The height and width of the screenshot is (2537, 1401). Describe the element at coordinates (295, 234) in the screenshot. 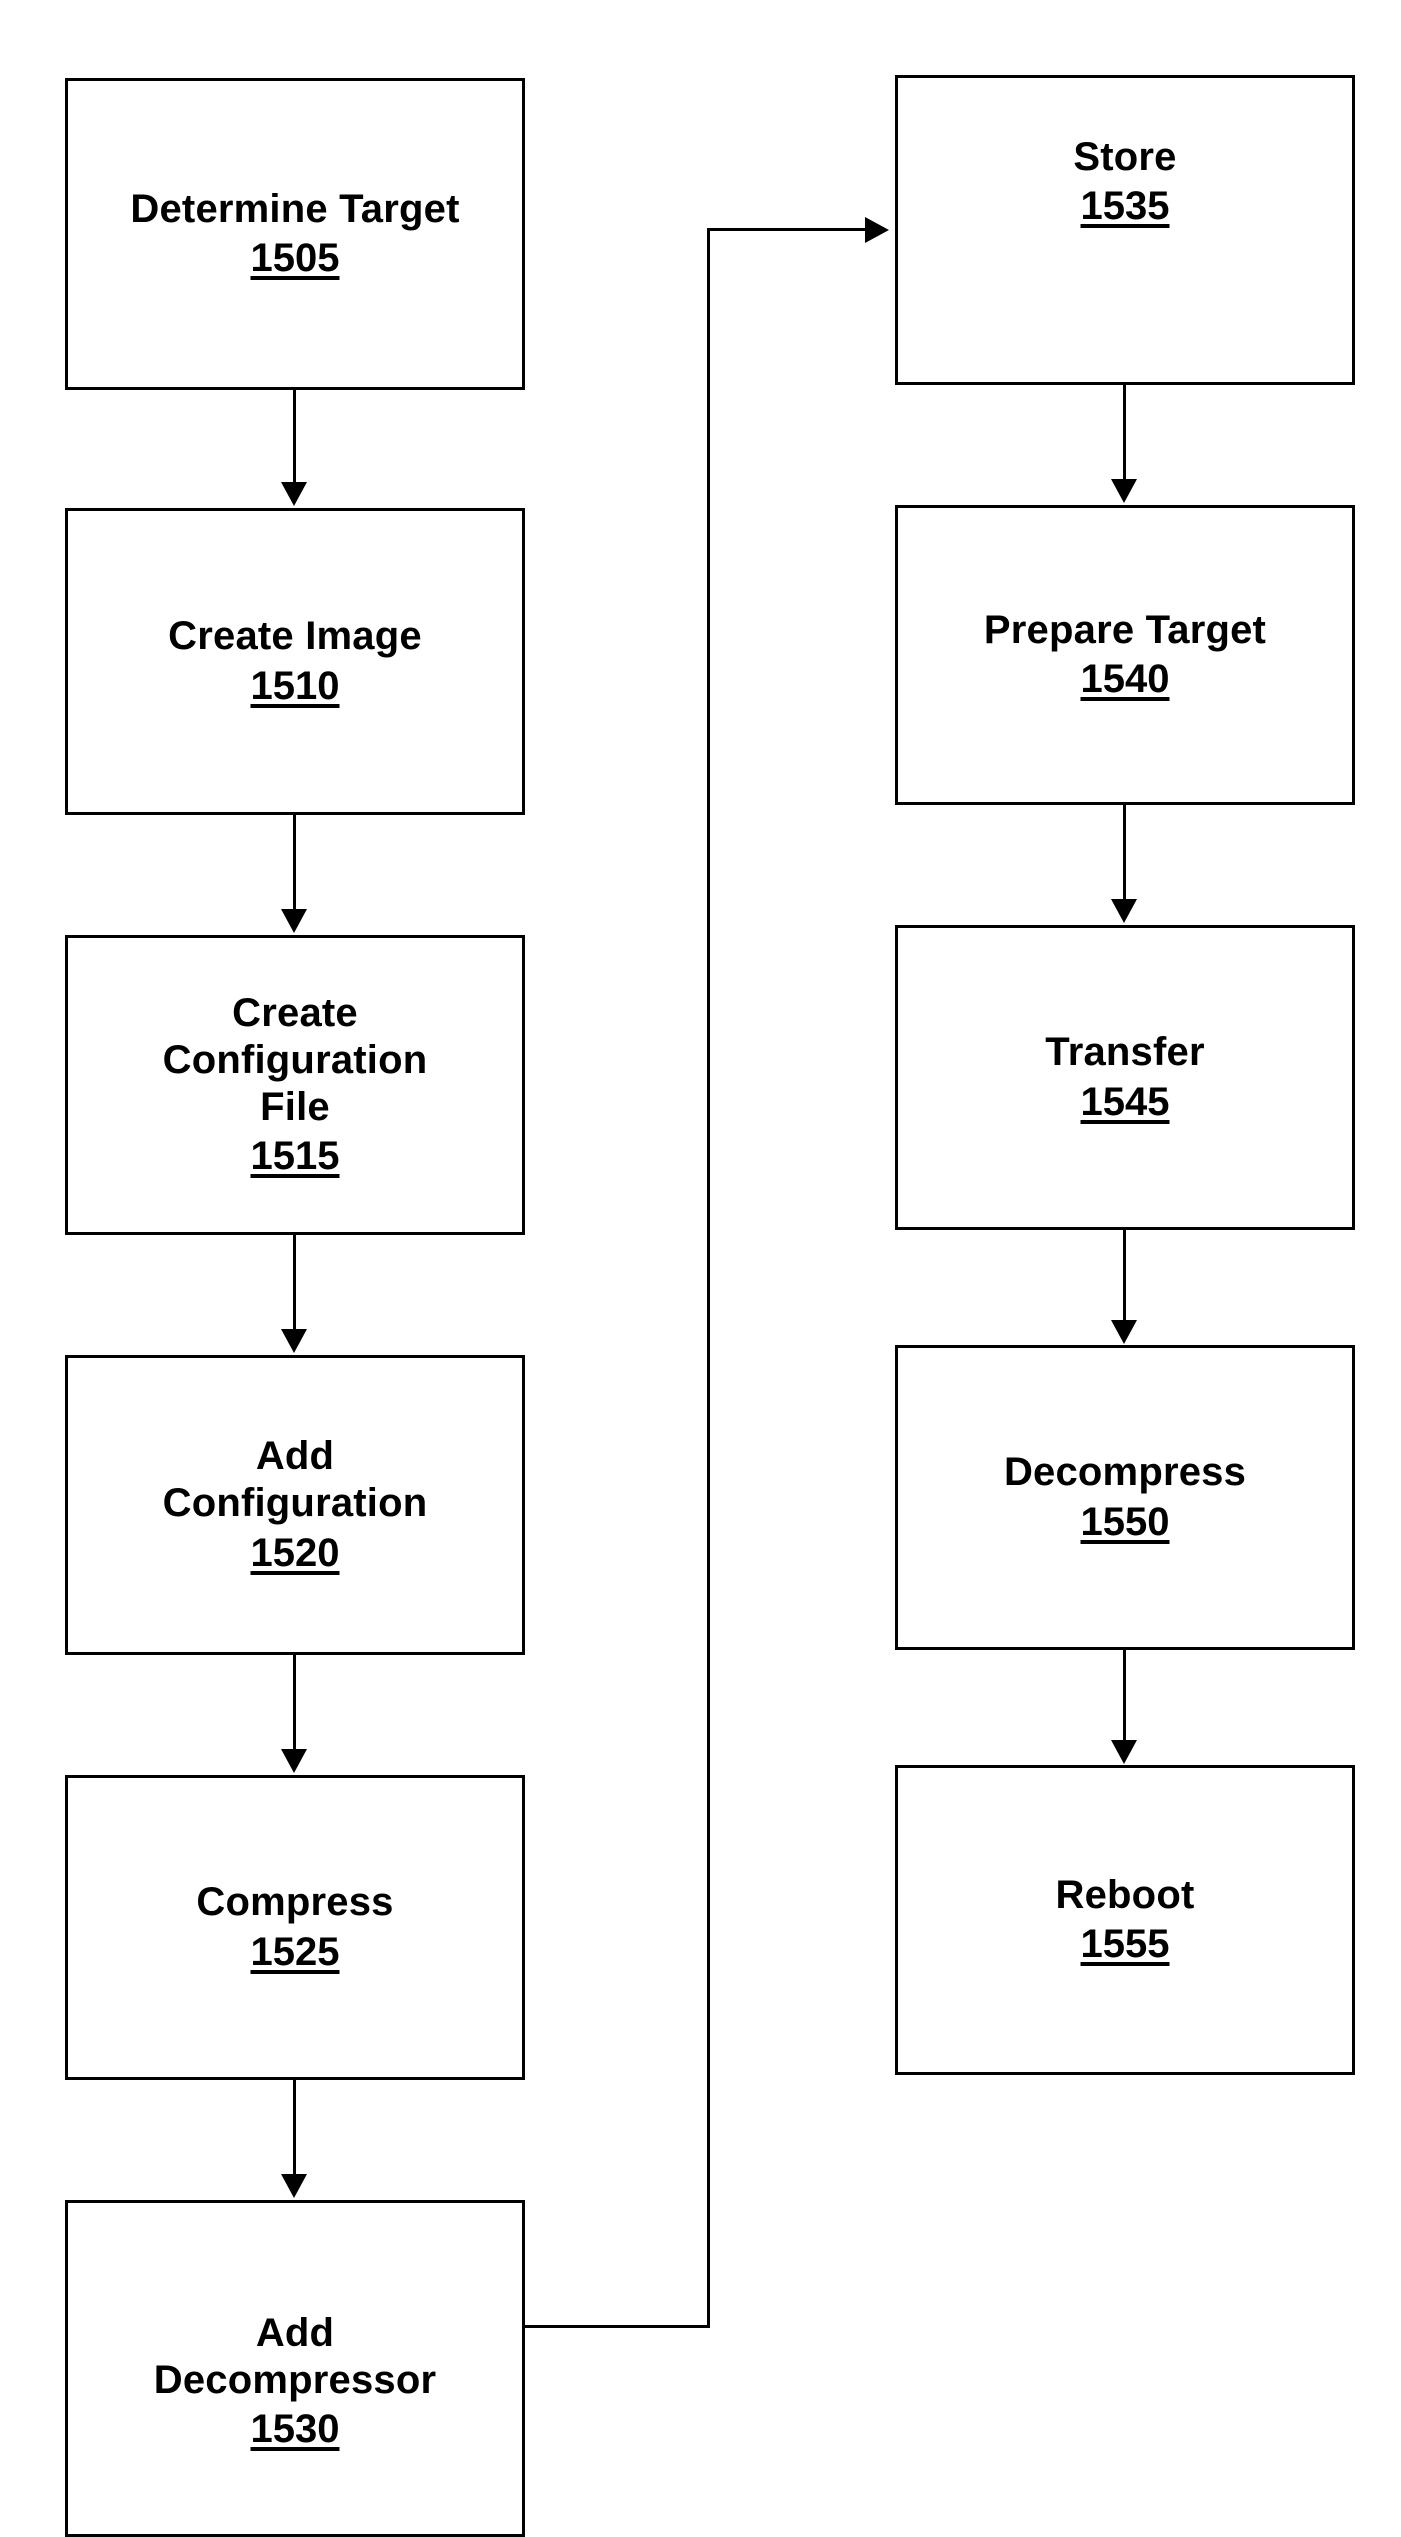

I see `flow-node-1505: Determine Target 1505` at that location.